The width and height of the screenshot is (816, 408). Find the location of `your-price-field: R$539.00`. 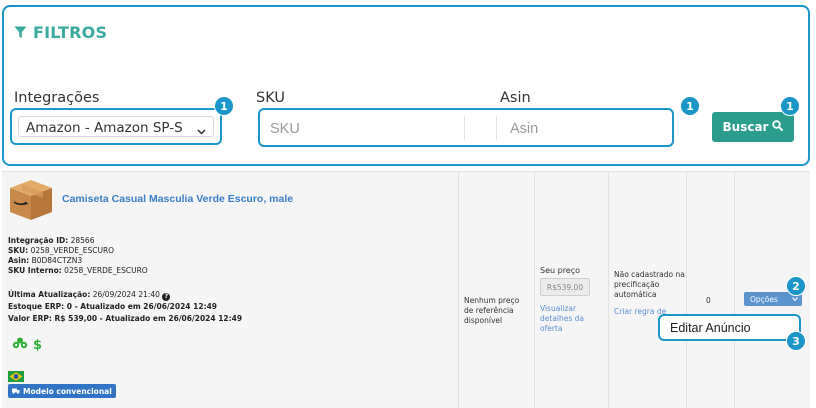

your-price-field: R$539.00 is located at coordinates (565, 287).